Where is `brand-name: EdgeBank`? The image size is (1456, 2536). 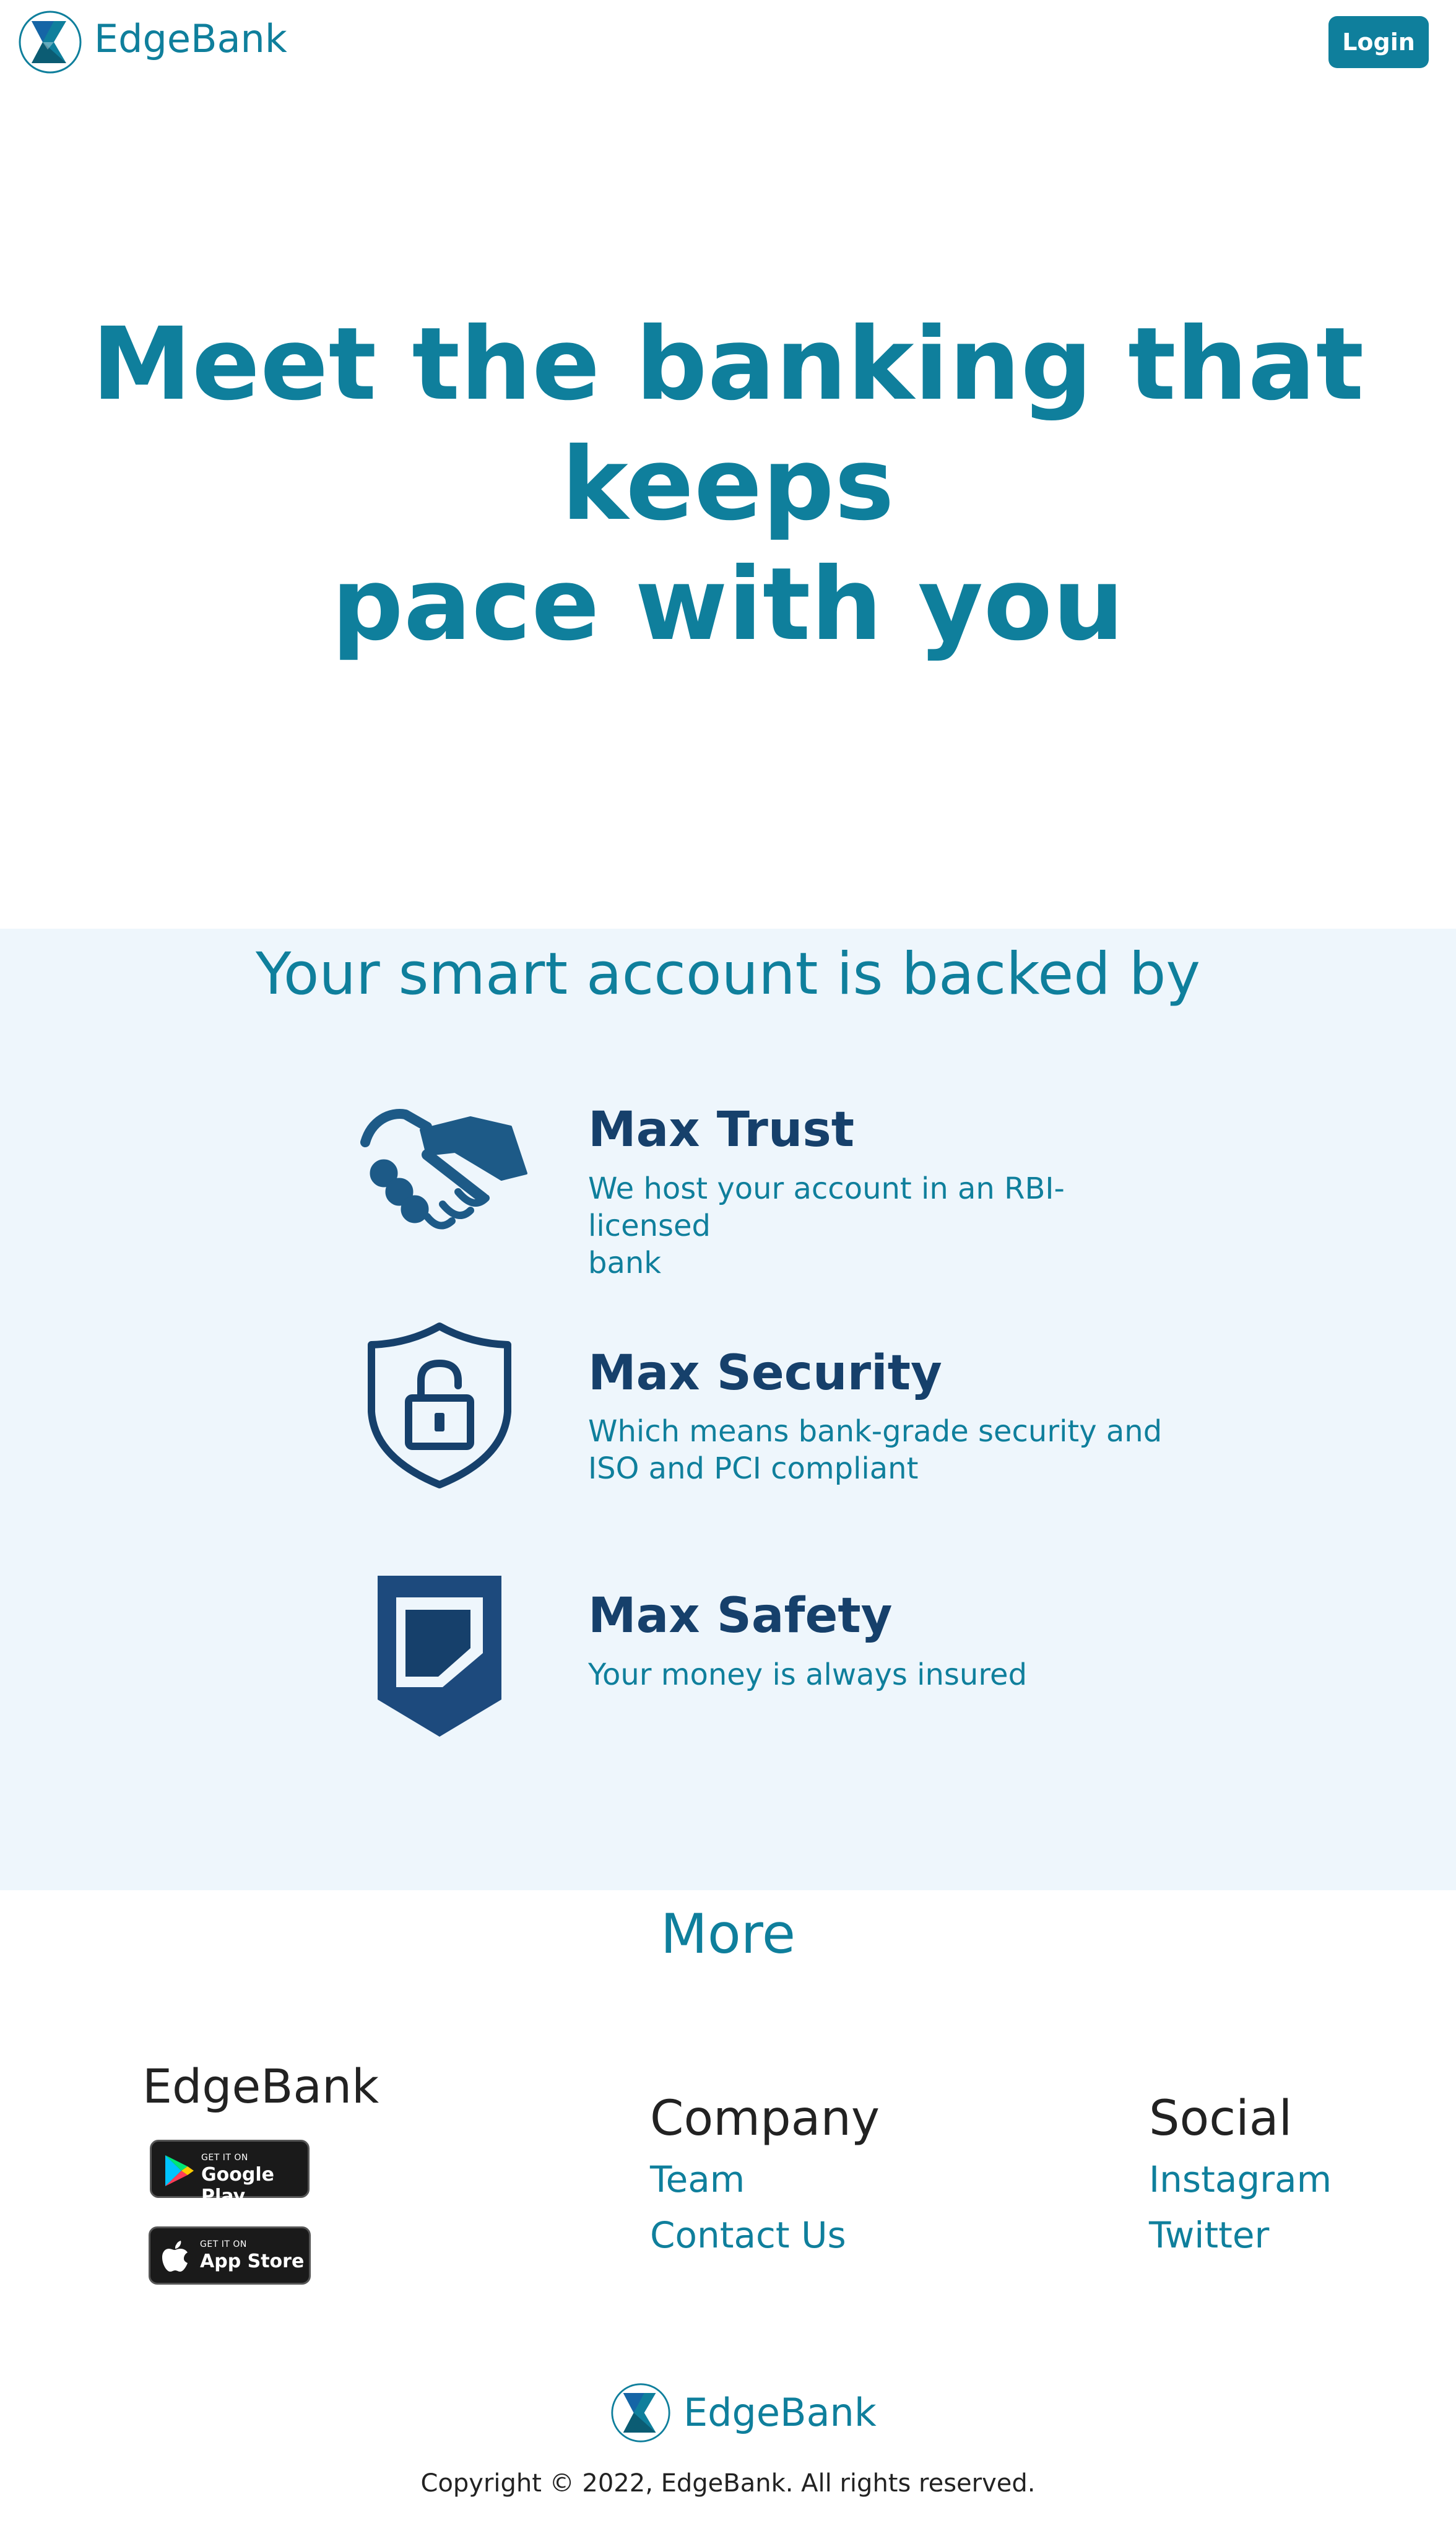 brand-name: EdgeBank is located at coordinates (190, 39).